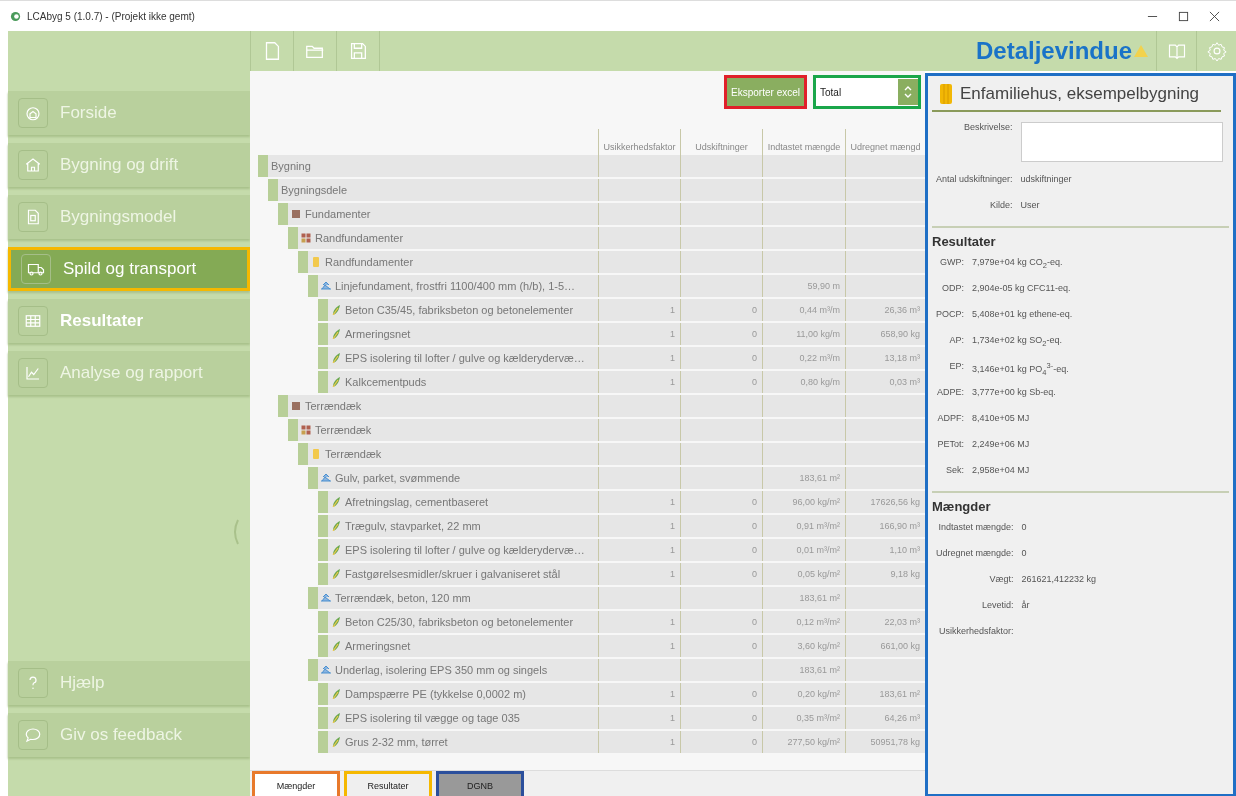 The width and height of the screenshot is (1236, 796). What do you see at coordinates (463, 622) in the screenshot?
I see `tree-row: Beton C25/30, fabriksbeton og betonelementer` at bounding box center [463, 622].